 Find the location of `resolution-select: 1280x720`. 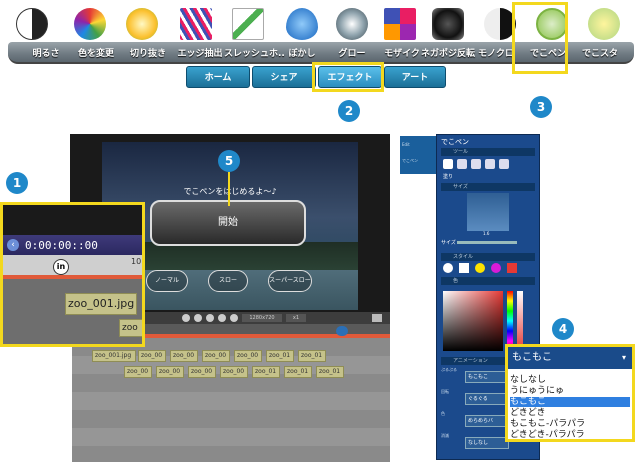

resolution-select: 1280x720 is located at coordinates (262, 318).